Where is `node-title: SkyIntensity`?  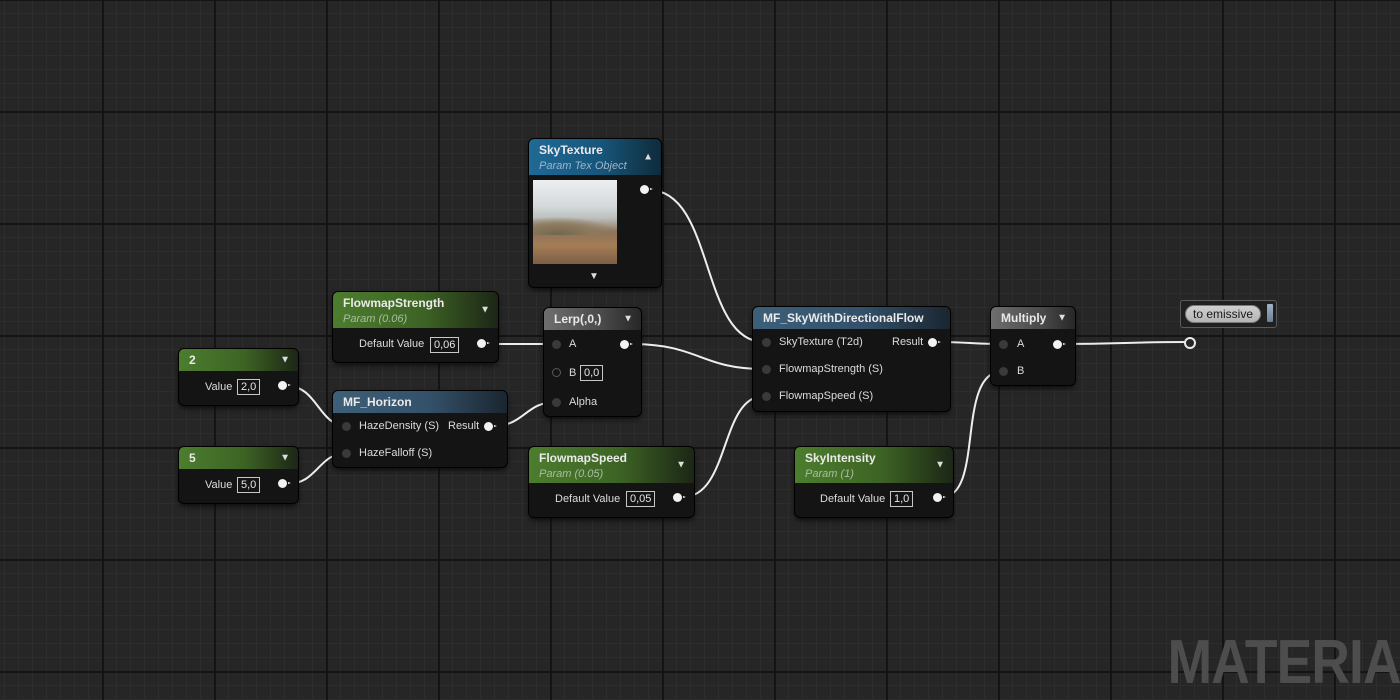
node-title: SkyIntensity is located at coordinates (840, 458).